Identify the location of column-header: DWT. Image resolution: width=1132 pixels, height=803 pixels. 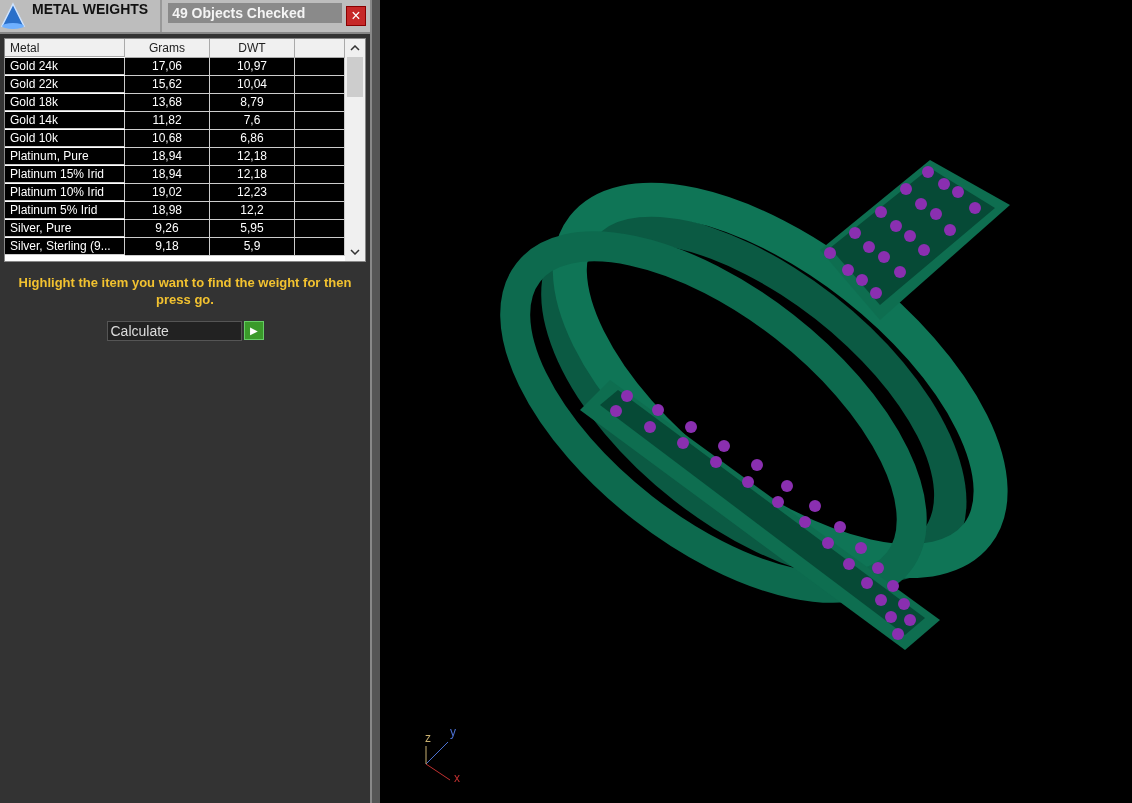
(252, 48).